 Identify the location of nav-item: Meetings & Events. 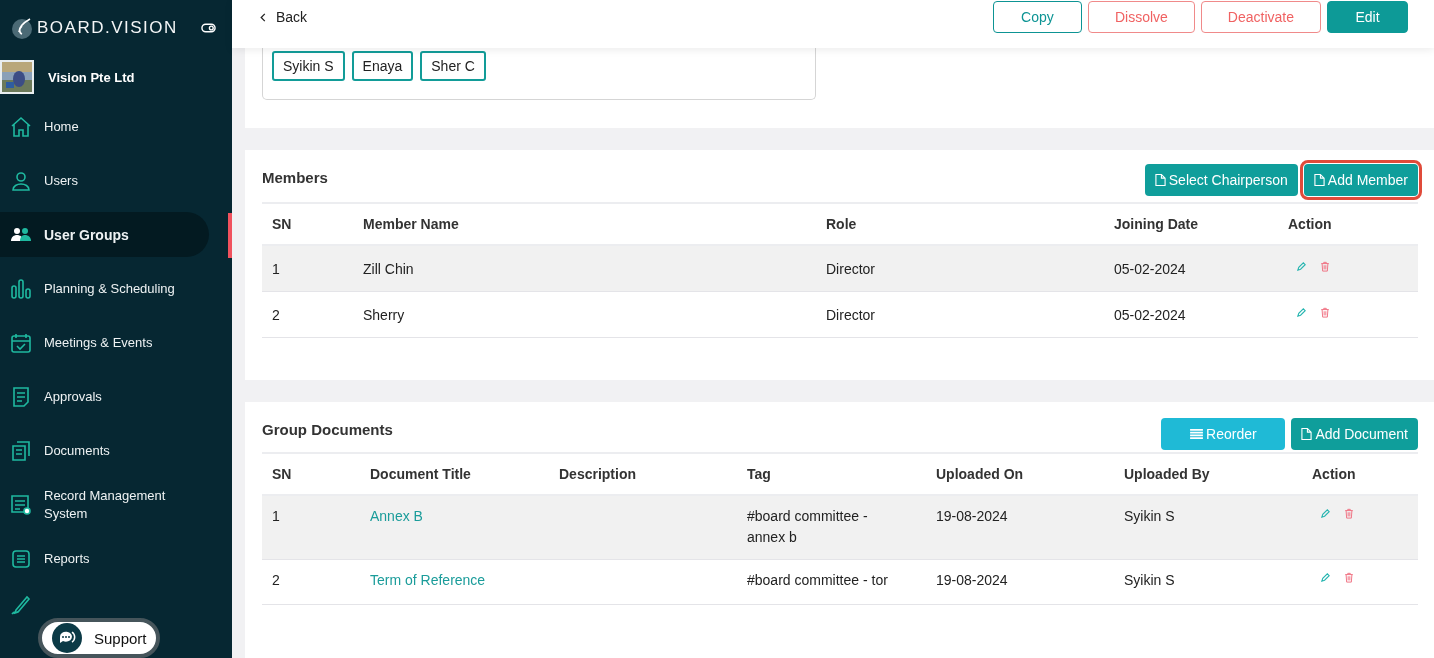
(104, 342).